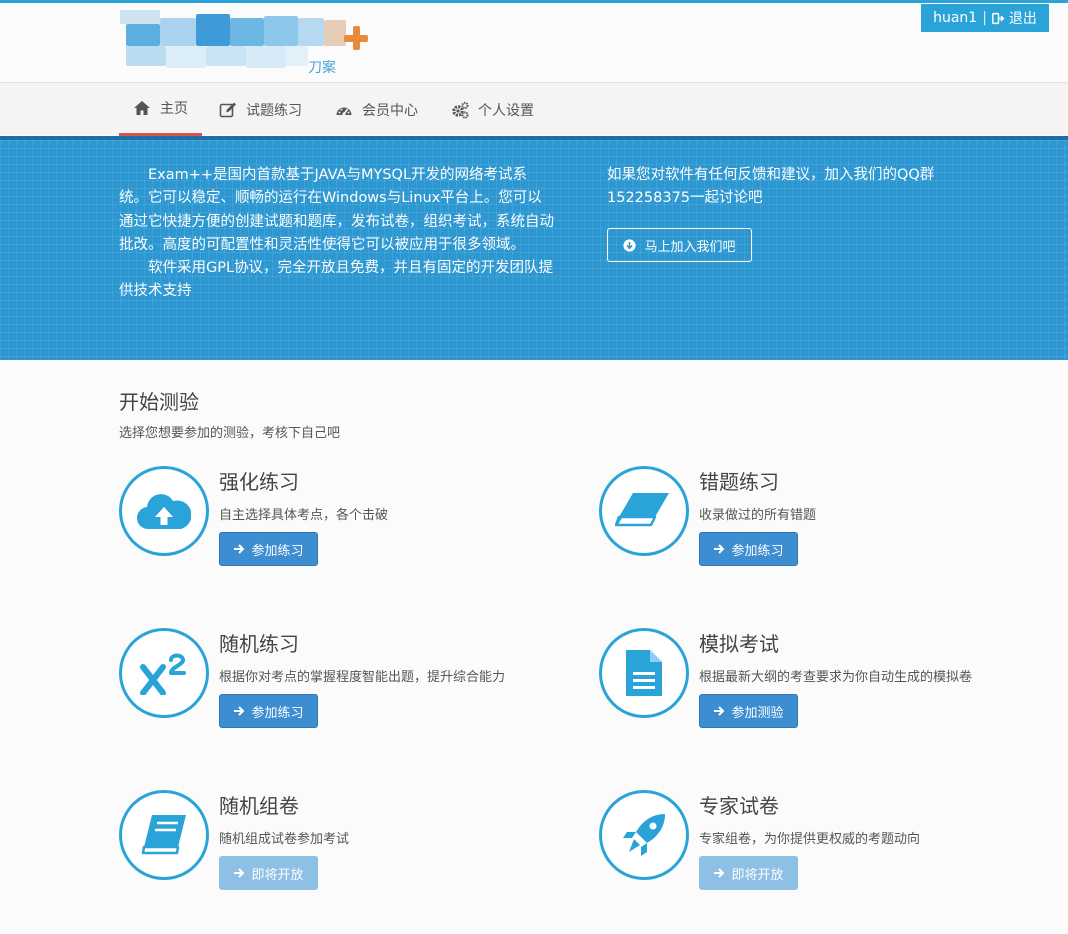 This screenshot has width=1068, height=934. I want to click on join-us-button: 马上加入我们吧, so click(679, 245).